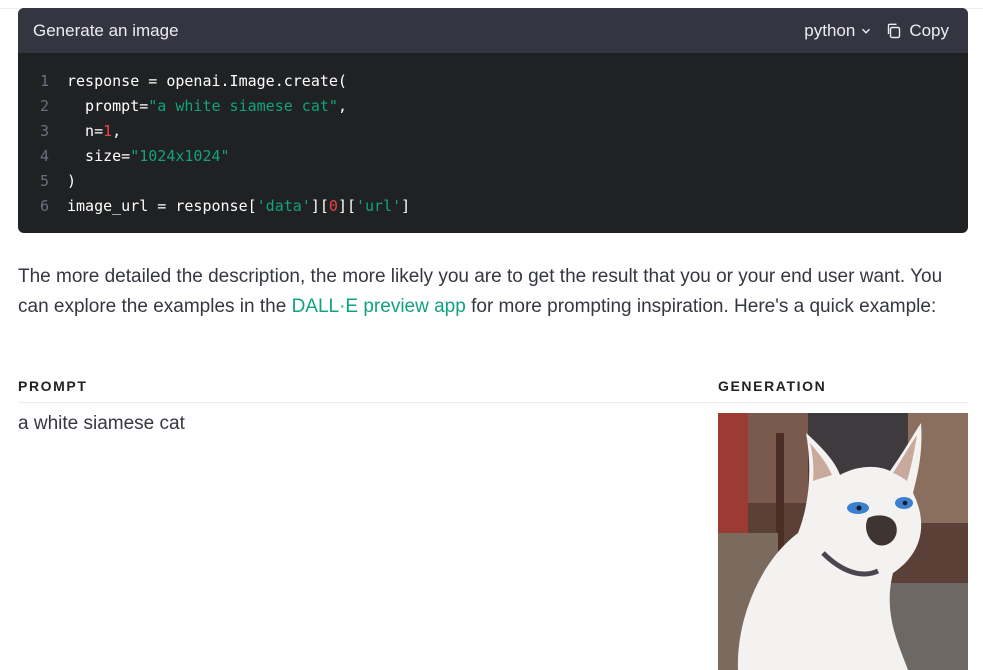 The image size is (983, 670). What do you see at coordinates (493, 156) in the screenshot?
I see `code-line: 4 size="1024x1024"` at bounding box center [493, 156].